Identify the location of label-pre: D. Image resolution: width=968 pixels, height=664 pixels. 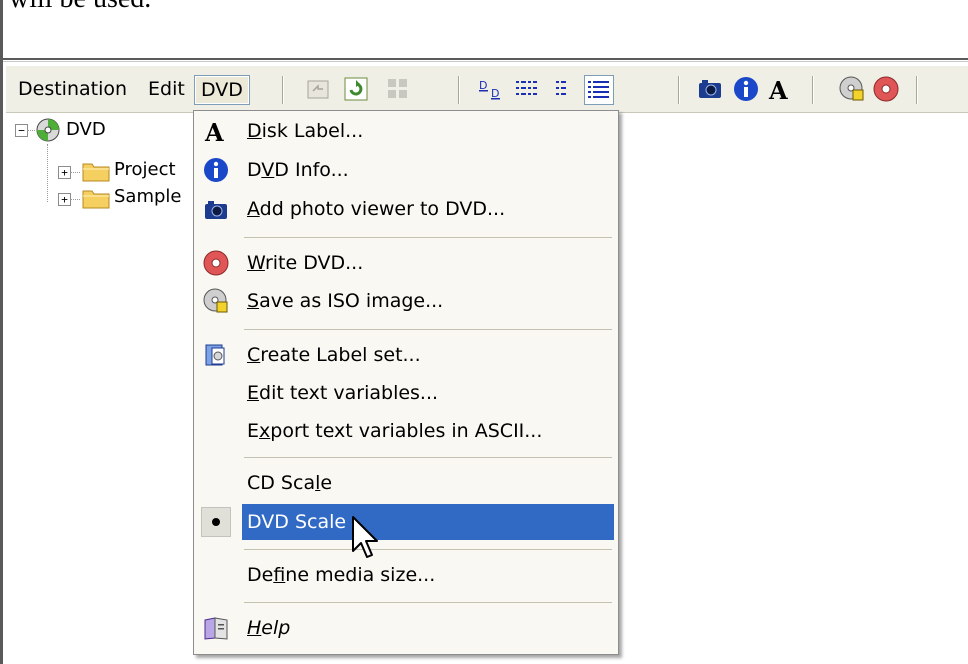
(254, 170).